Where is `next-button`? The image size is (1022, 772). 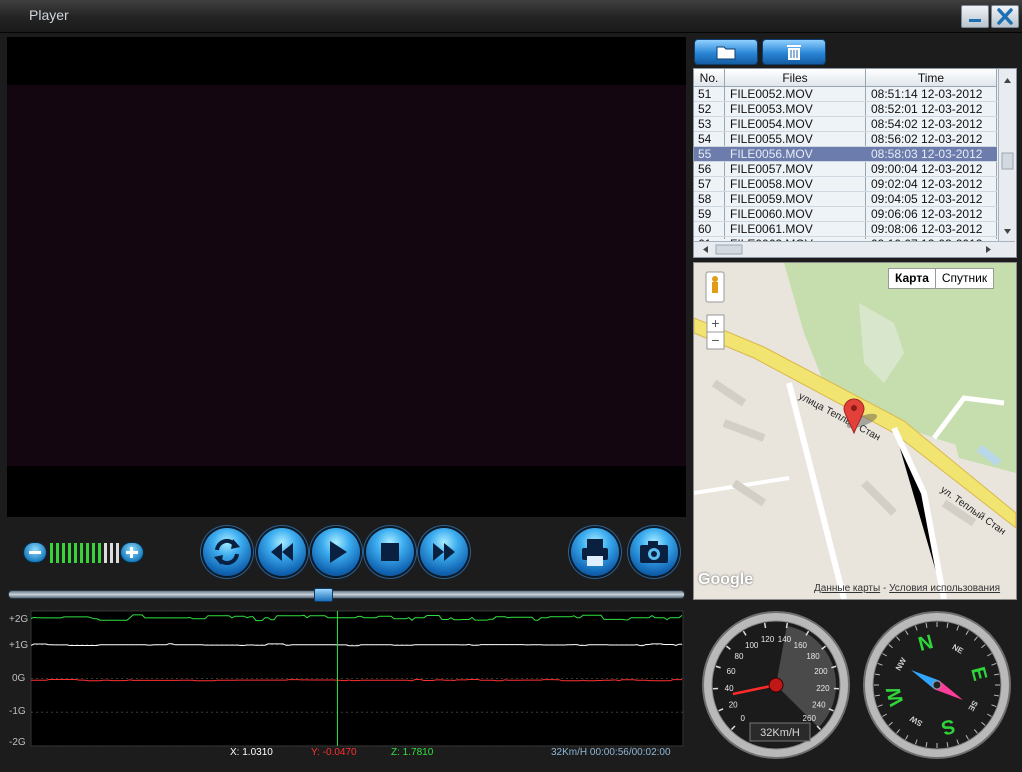
next-button is located at coordinates (444, 552).